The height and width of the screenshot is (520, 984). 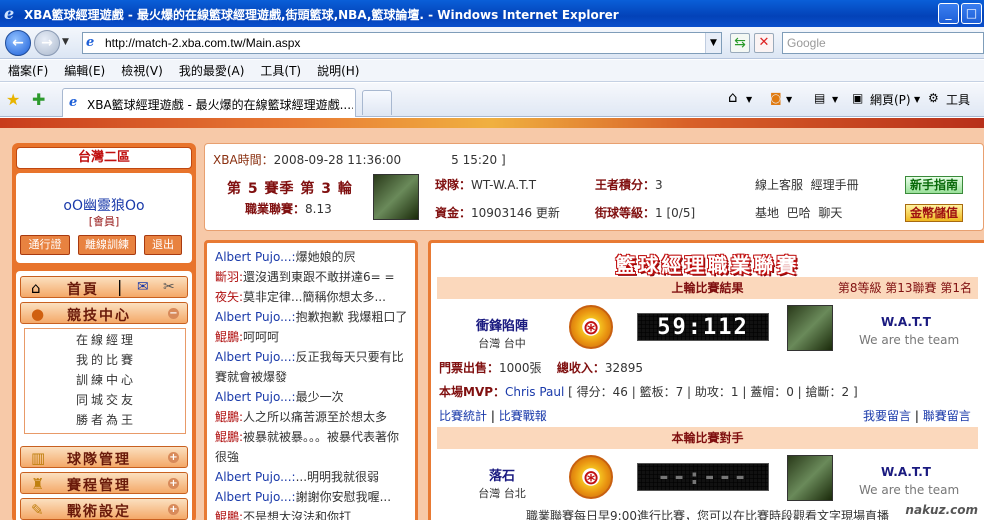 I want to click on home-dropdown-icon: ▼, so click(x=749, y=99).